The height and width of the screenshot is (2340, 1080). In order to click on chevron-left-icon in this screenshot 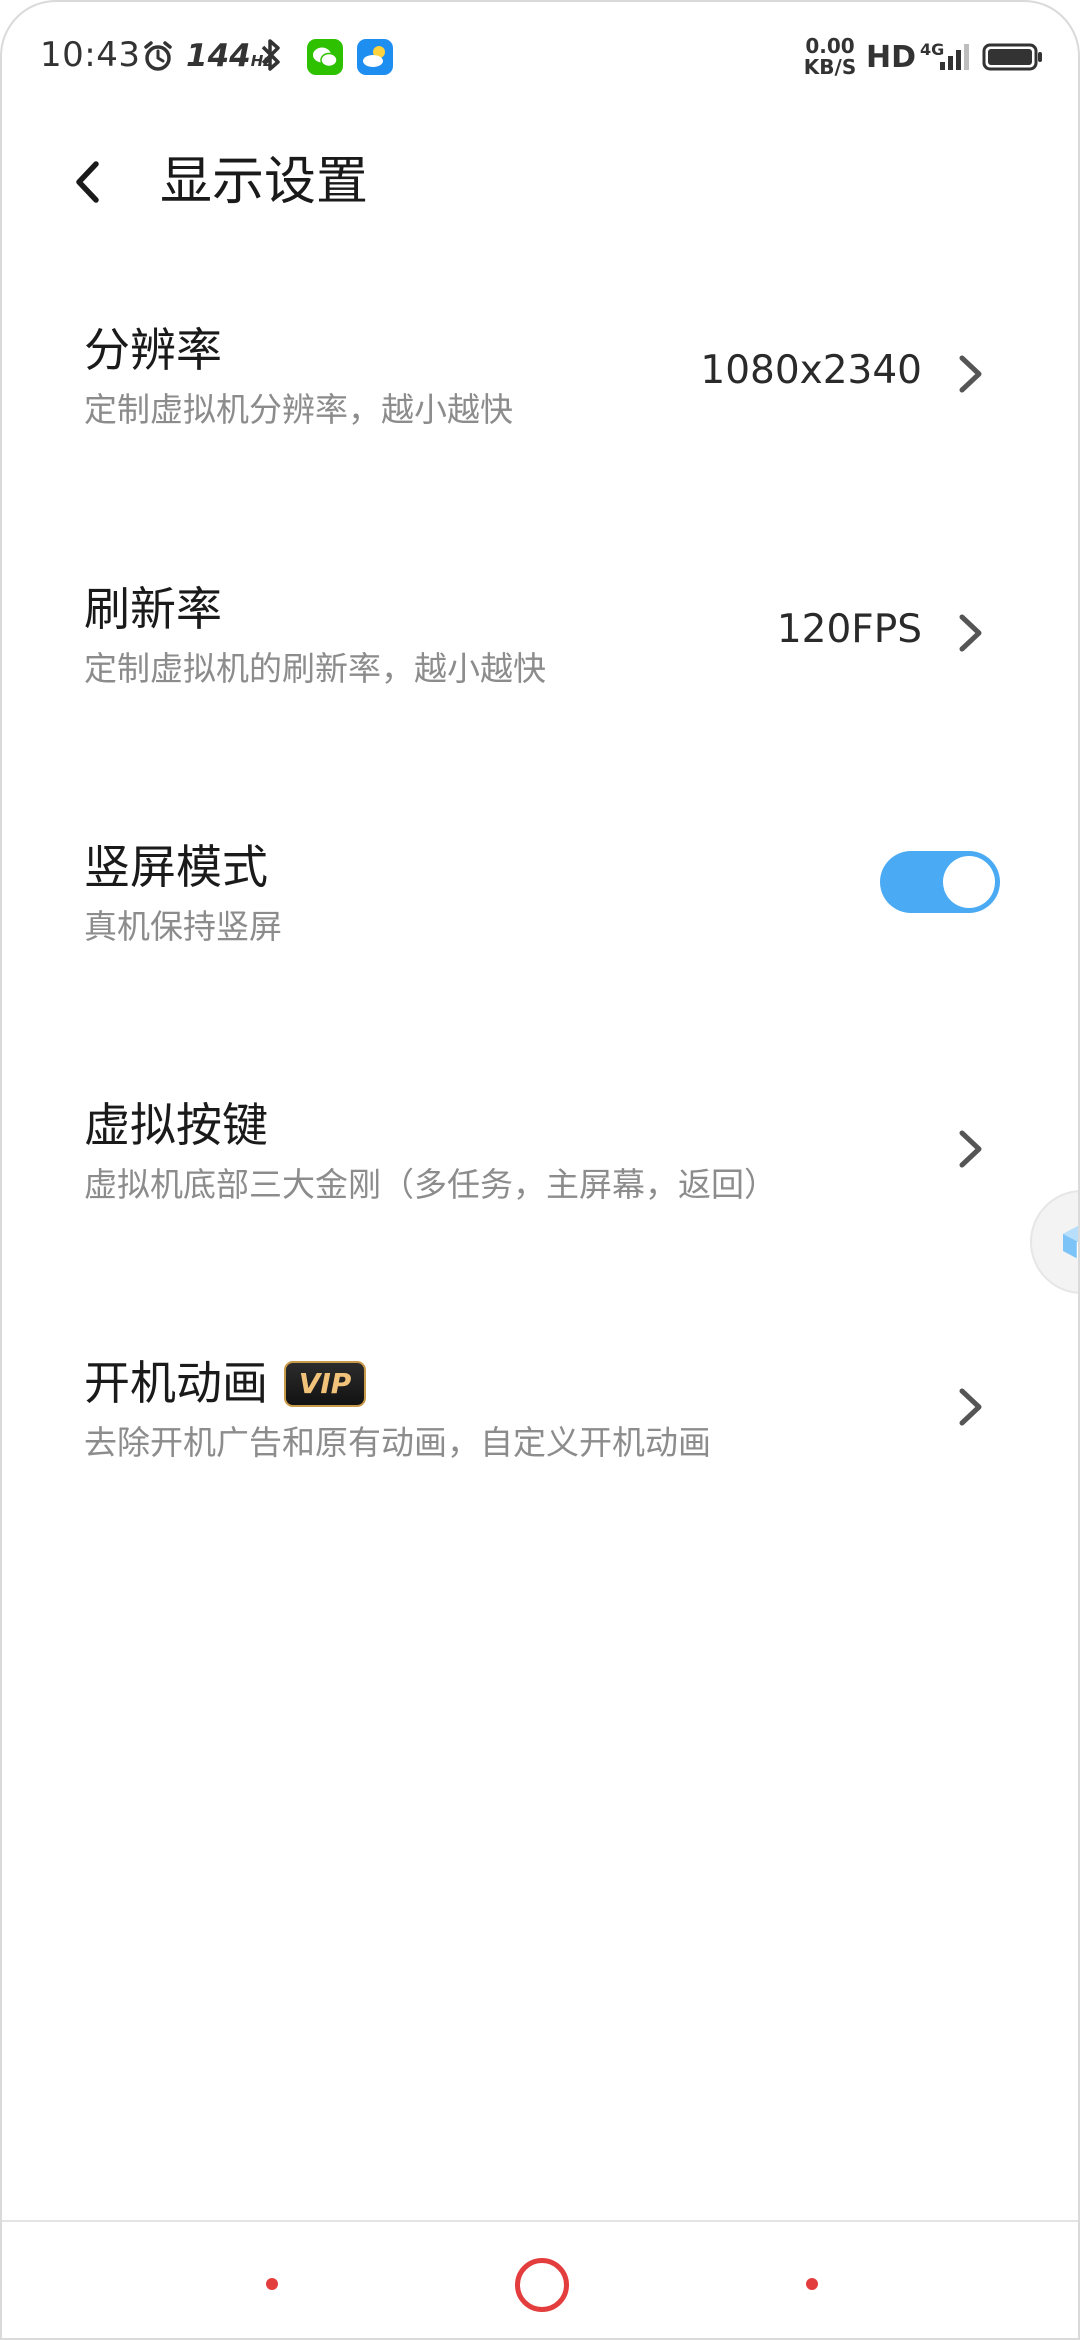, I will do `click(87, 182)`.